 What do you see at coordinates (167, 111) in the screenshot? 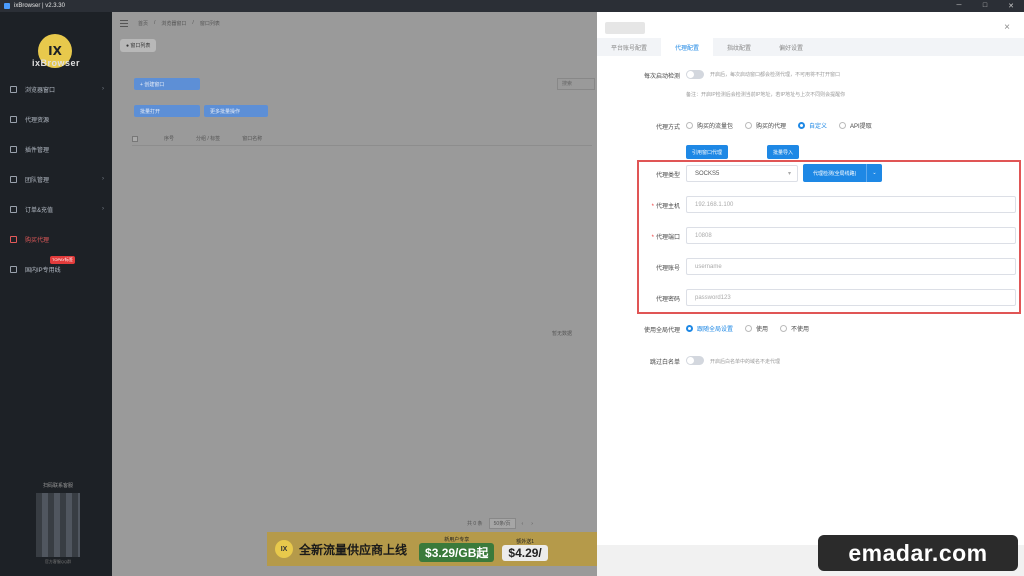
I see `batch-open-button: 批量打开` at bounding box center [167, 111].